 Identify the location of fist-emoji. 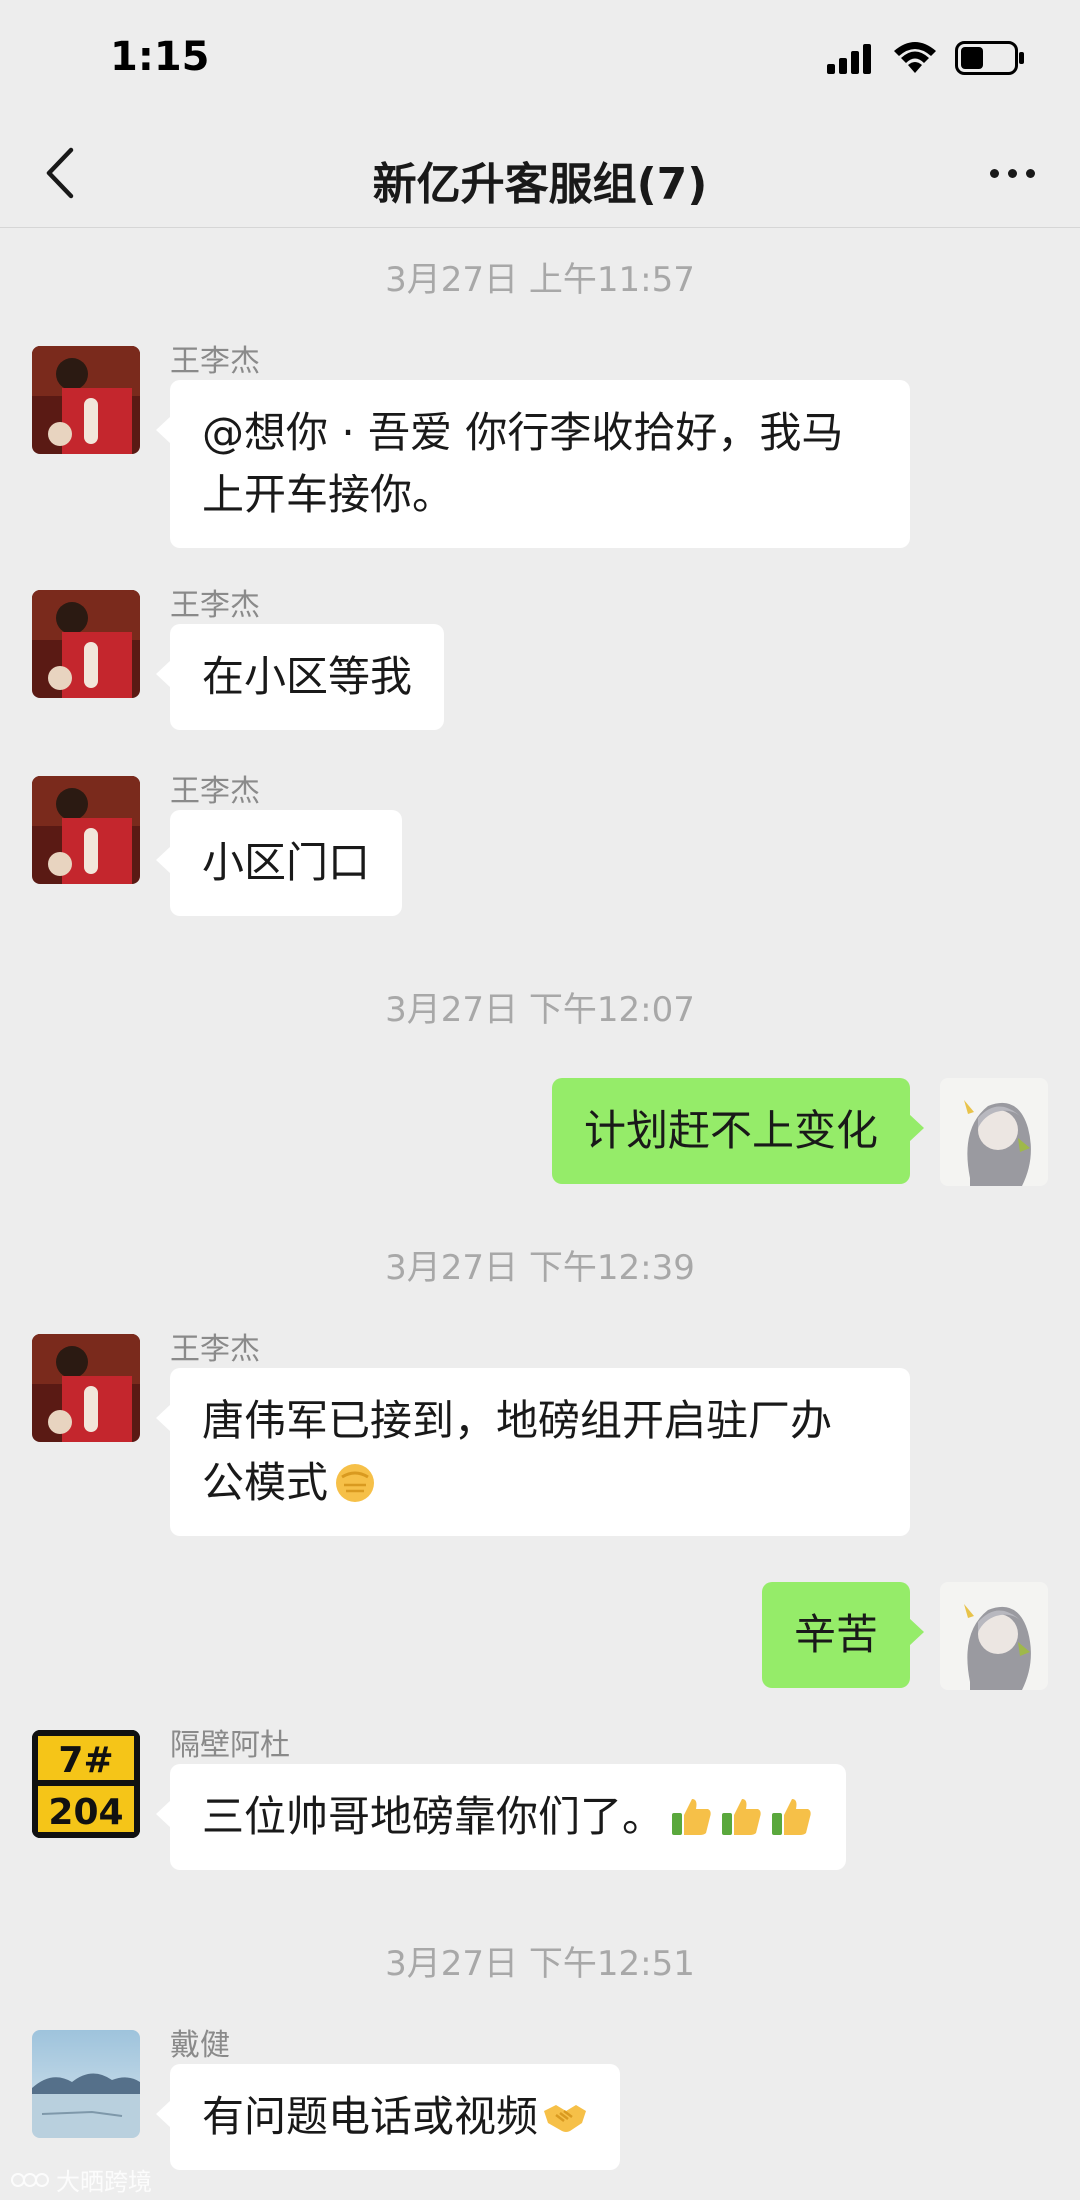
(355, 1483).